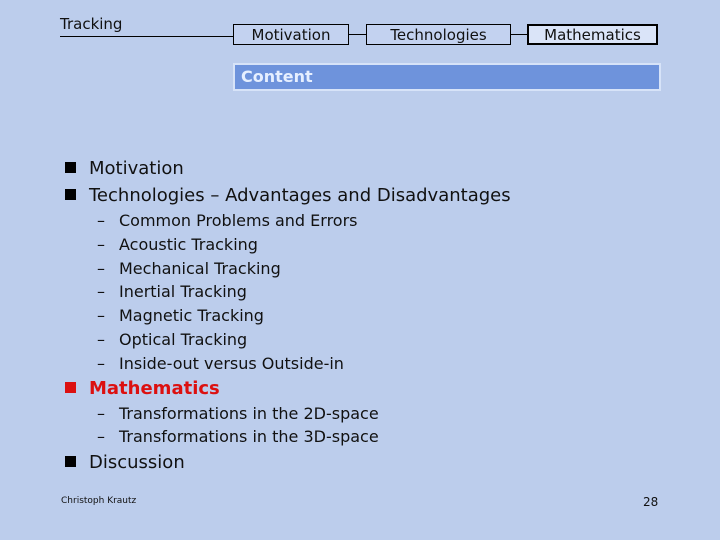  What do you see at coordinates (183, 291) in the screenshot?
I see `sub-item-label: Inertial Tracking` at bounding box center [183, 291].